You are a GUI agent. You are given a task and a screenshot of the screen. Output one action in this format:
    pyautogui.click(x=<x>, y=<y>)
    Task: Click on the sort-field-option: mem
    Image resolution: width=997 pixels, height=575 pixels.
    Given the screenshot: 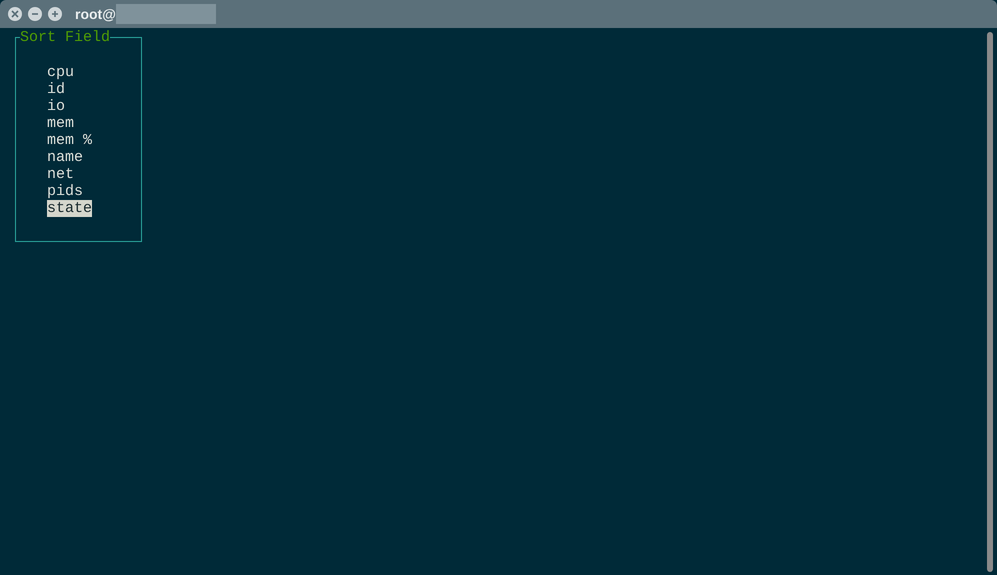 What is the action you would take?
    pyautogui.click(x=60, y=123)
    